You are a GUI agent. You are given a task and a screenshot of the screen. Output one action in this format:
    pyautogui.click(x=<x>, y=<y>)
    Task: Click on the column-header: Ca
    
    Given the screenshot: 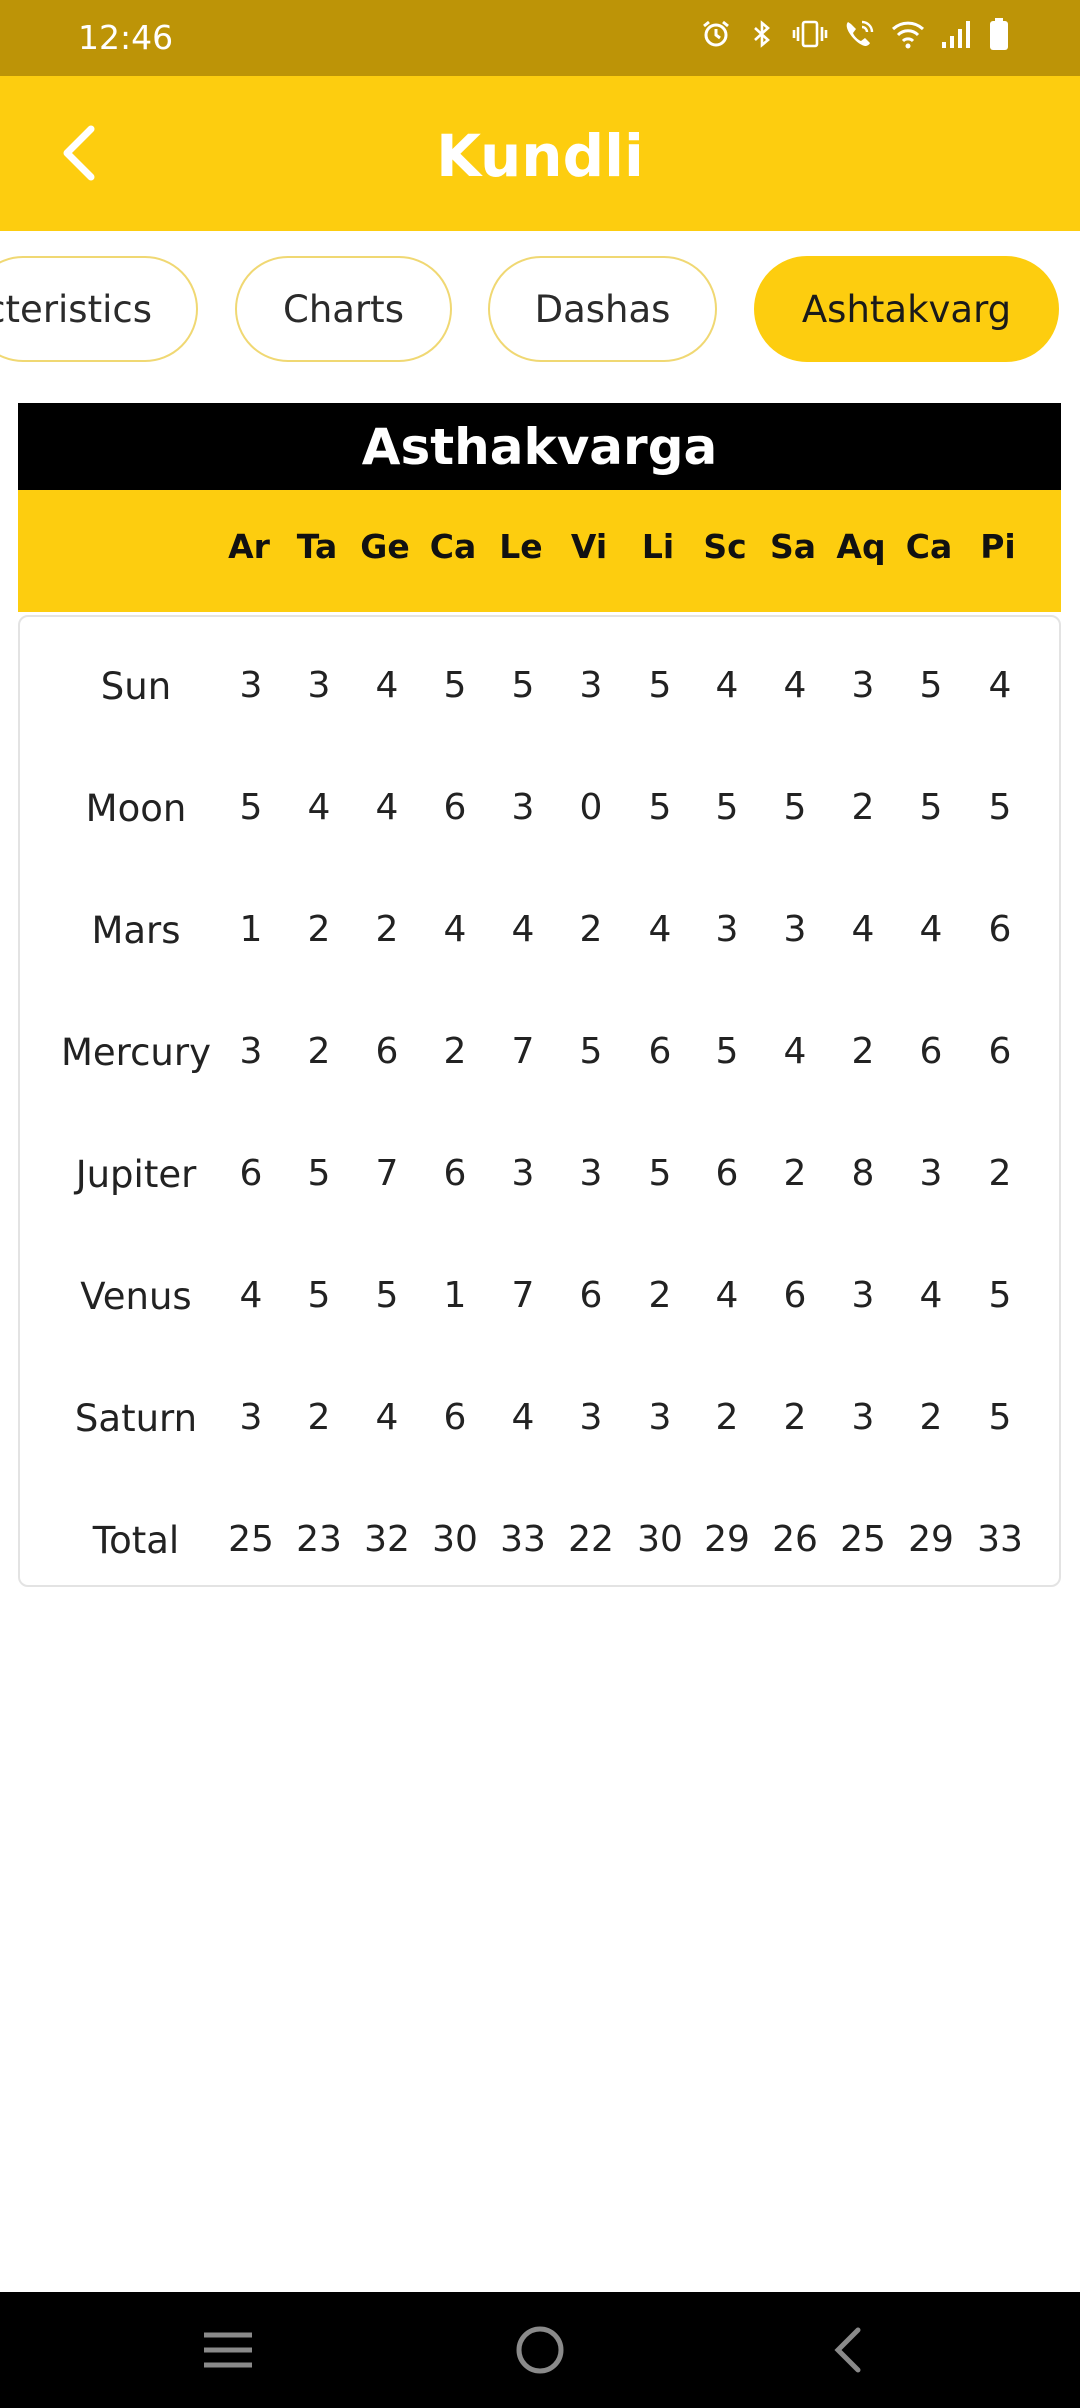 What is the action you would take?
    pyautogui.click(x=453, y=546)
    